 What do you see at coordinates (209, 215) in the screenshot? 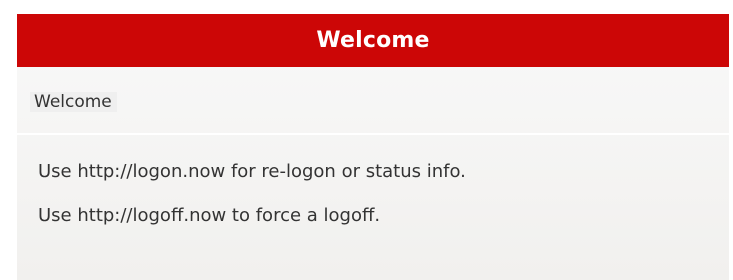
I see `logoff-info-text: Use http://logoff.now to force a logoff.` at bounding box center [209, 215].